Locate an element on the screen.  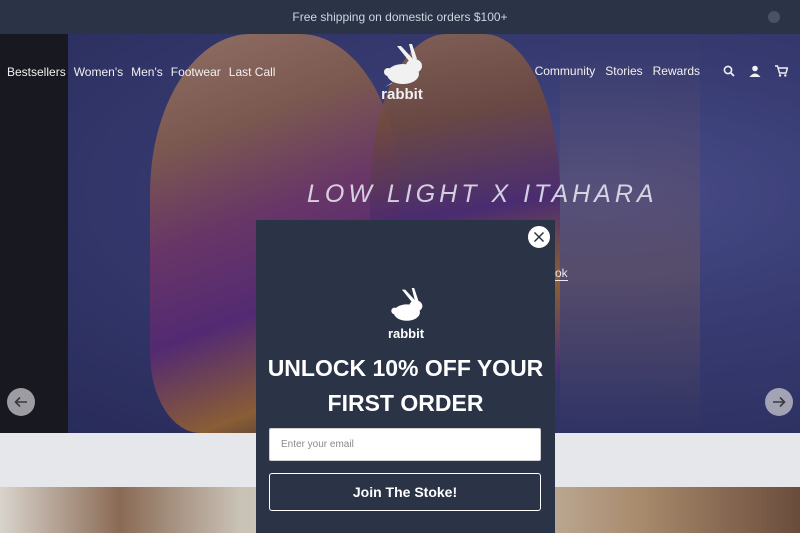
email-input is located at coordinates (405, 444).